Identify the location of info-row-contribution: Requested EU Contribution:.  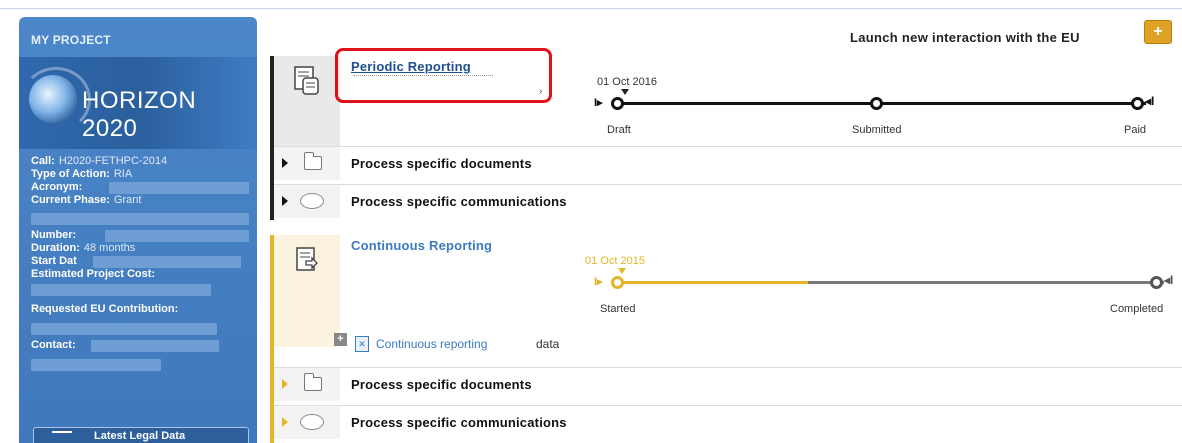
(141, 312).